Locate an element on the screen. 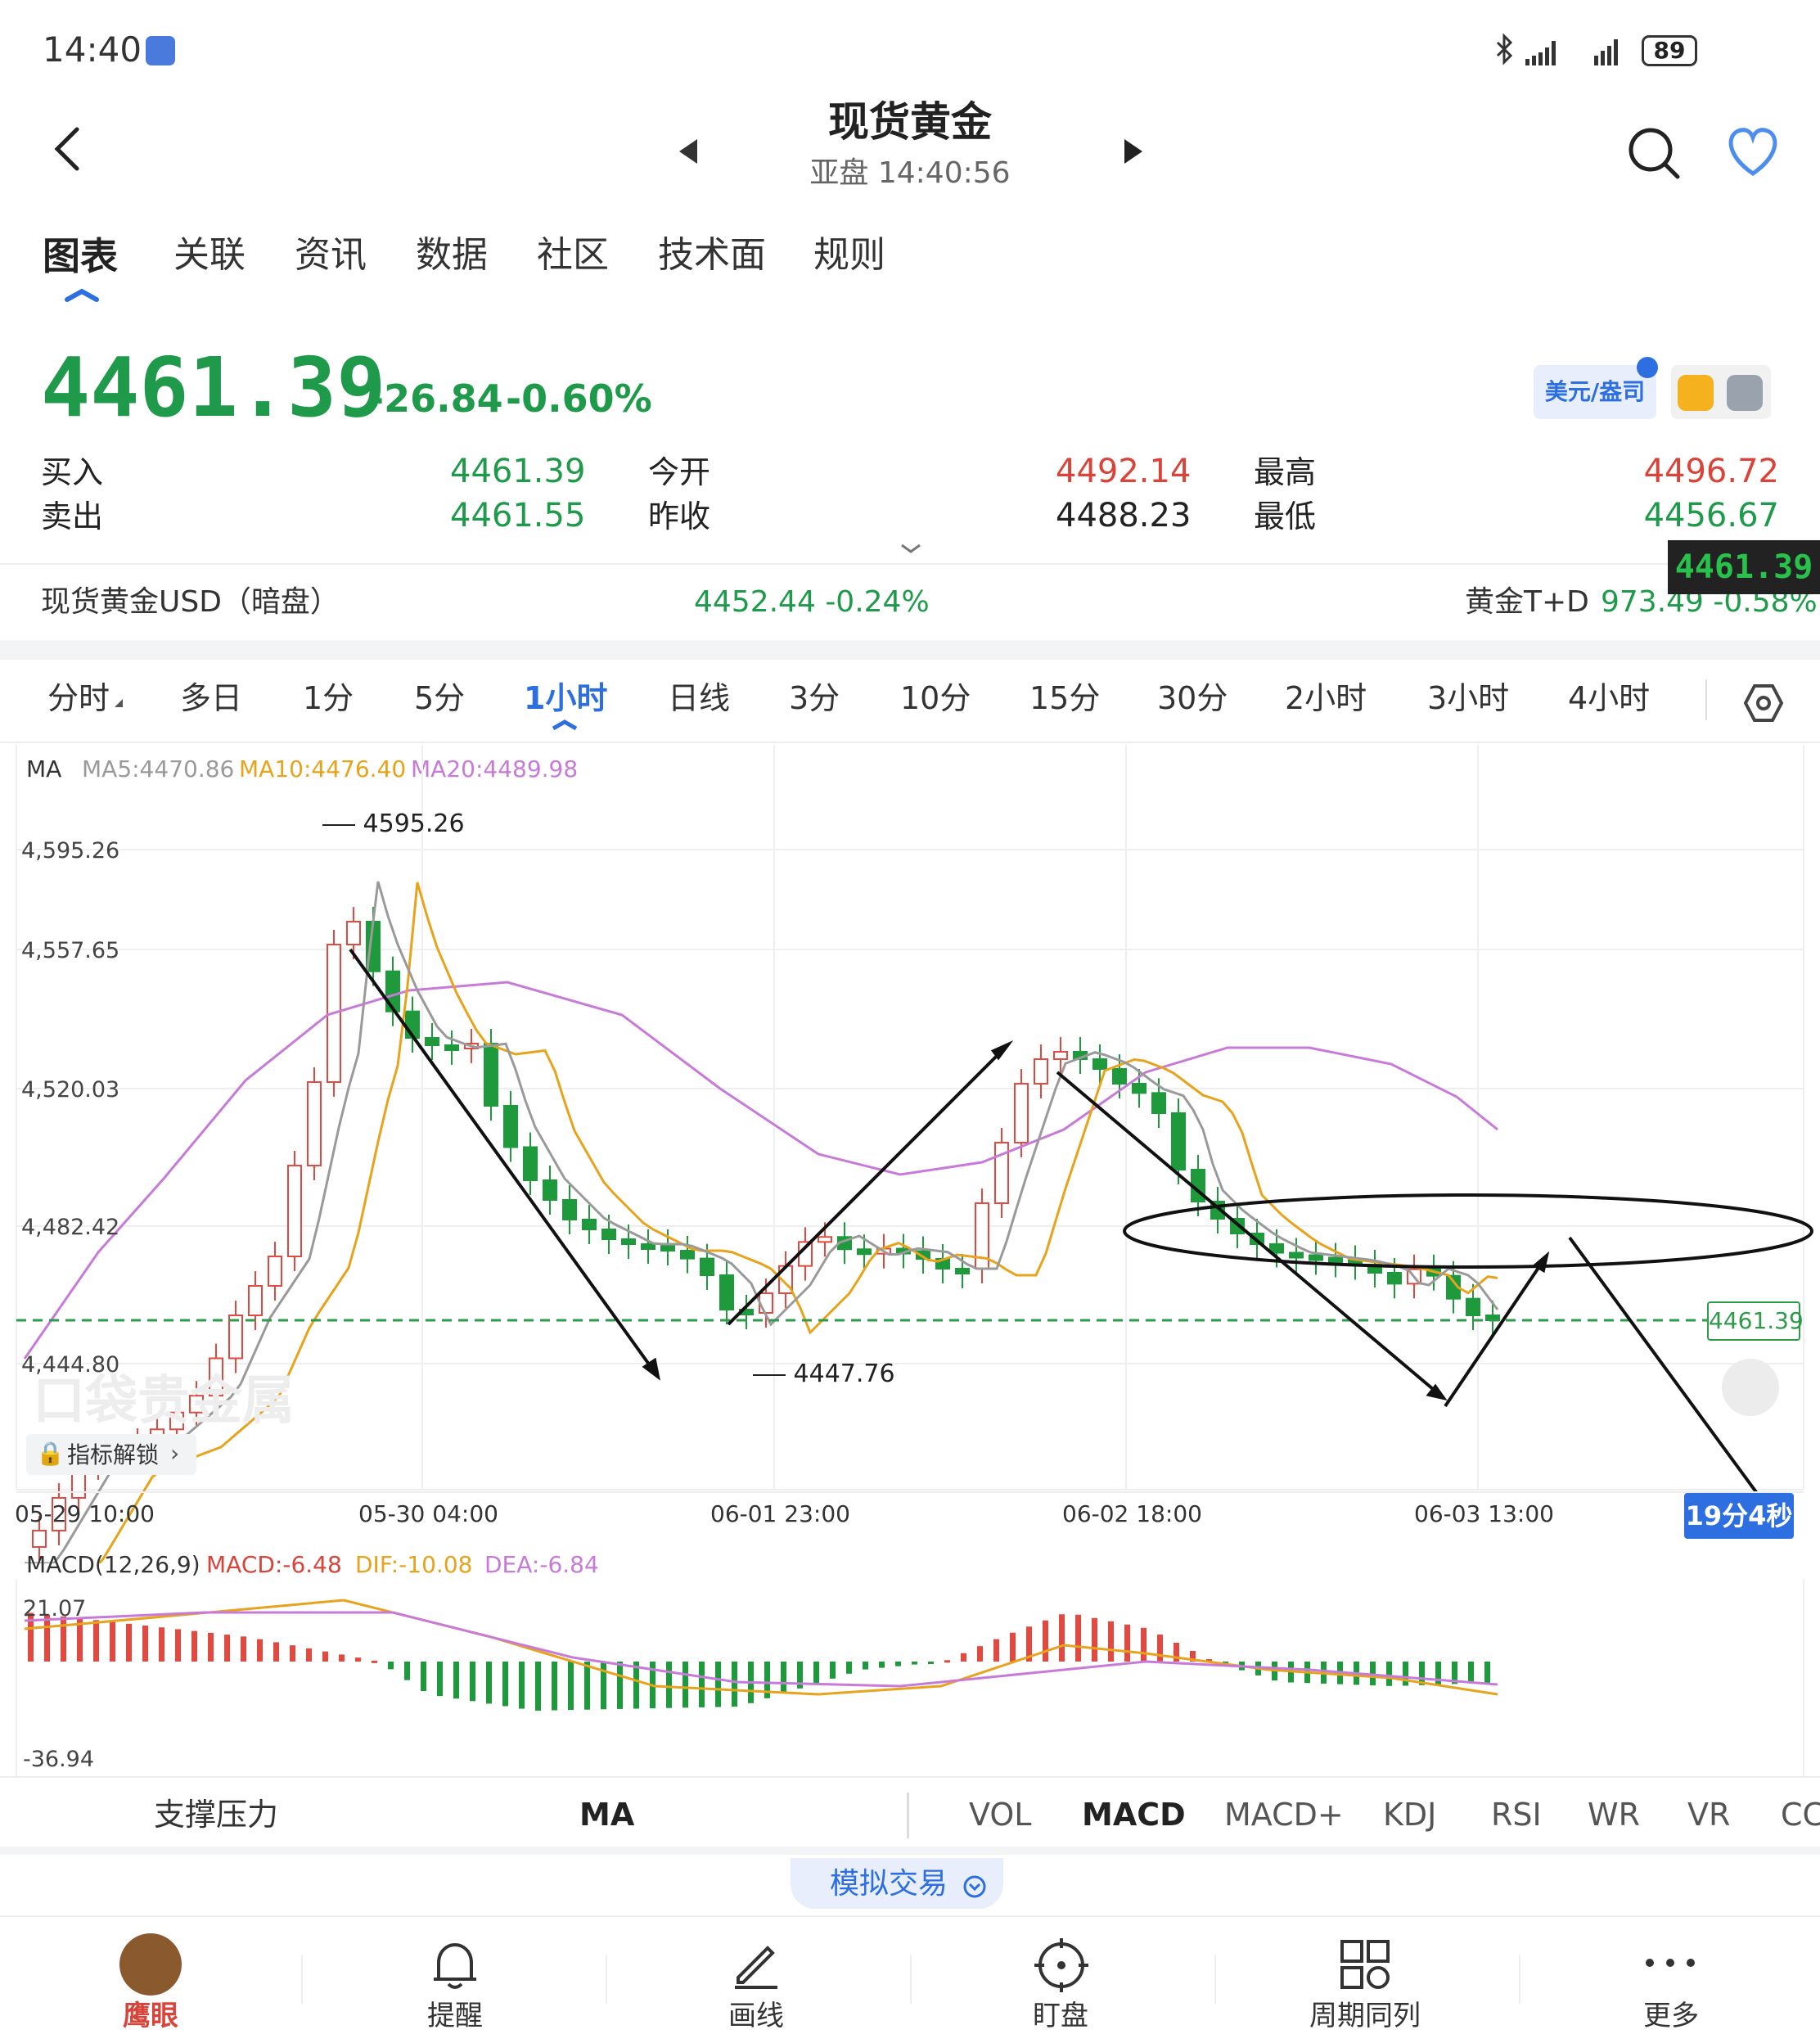 The image size is (1820, 2043). status-time: 14:40 is located at coordinates (92, 49).